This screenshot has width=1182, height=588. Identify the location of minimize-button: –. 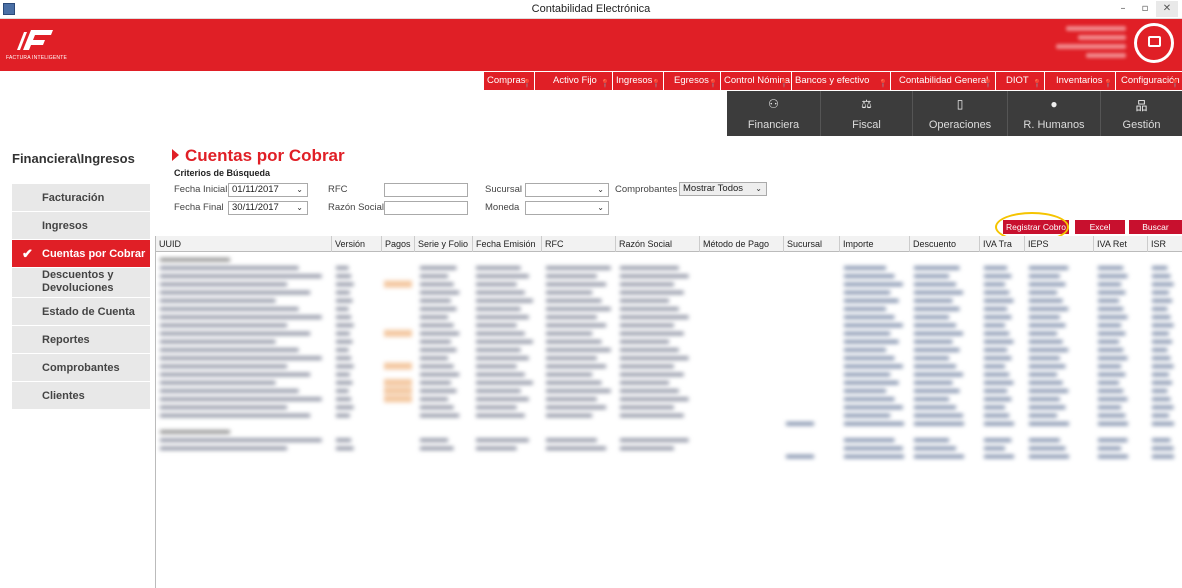
(1123, 9).